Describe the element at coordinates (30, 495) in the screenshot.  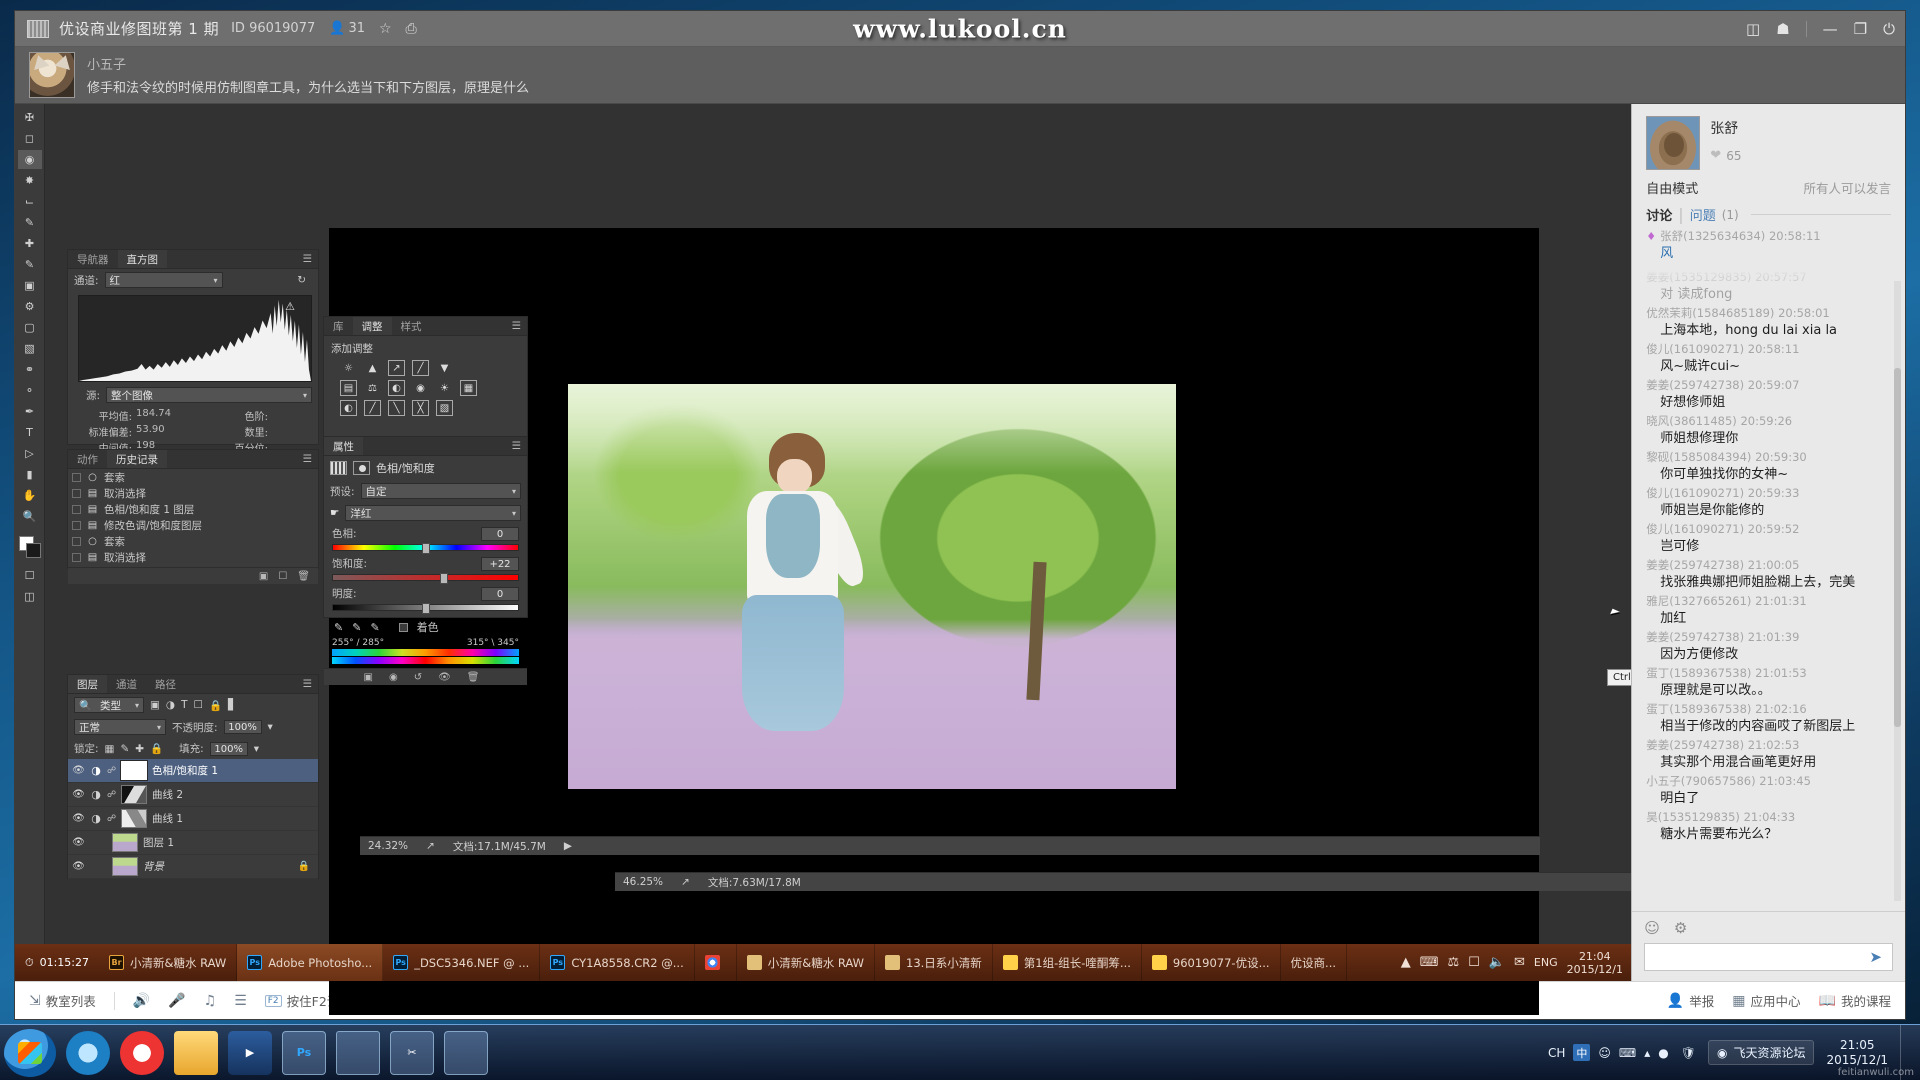
I see `hand-tool: ✋` at that location.